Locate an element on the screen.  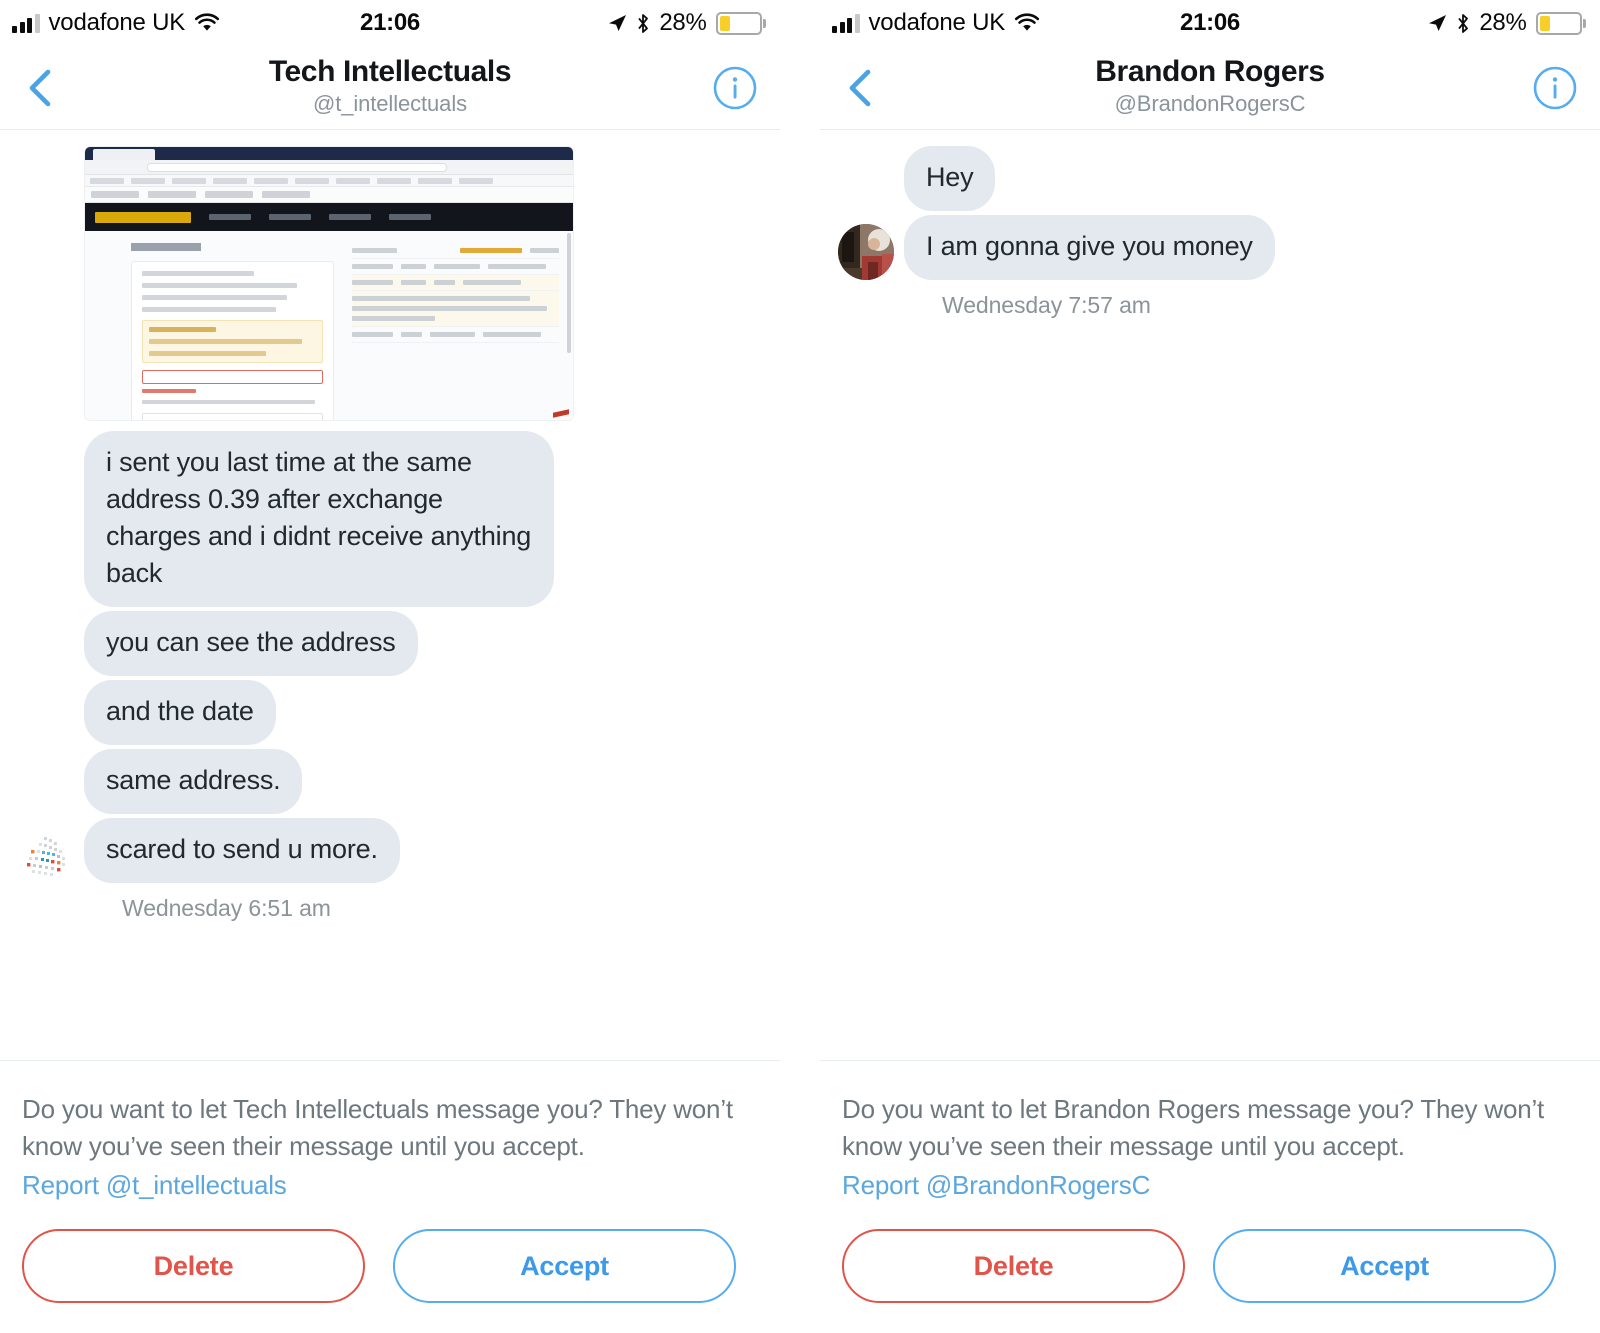
message-bubble: same address. is located at coordinates (193, 781).